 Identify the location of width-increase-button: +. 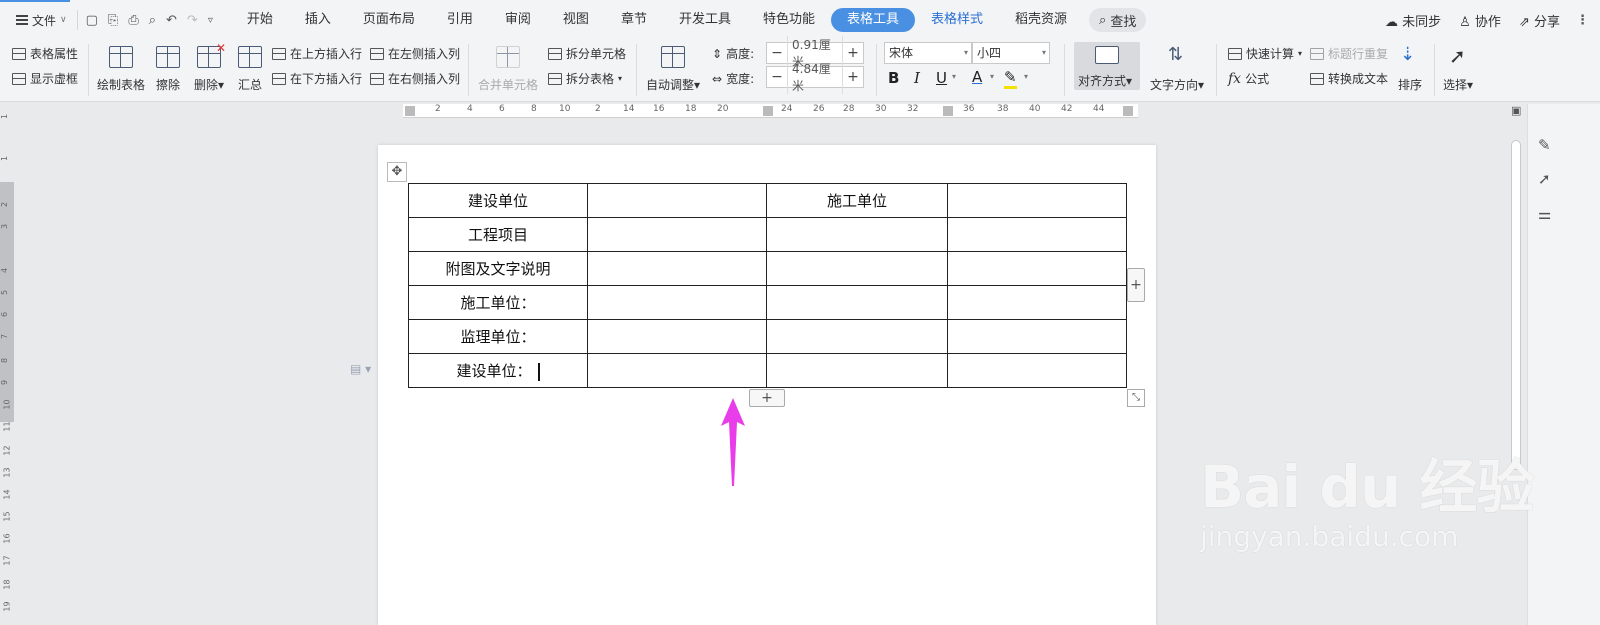
(853, 77).